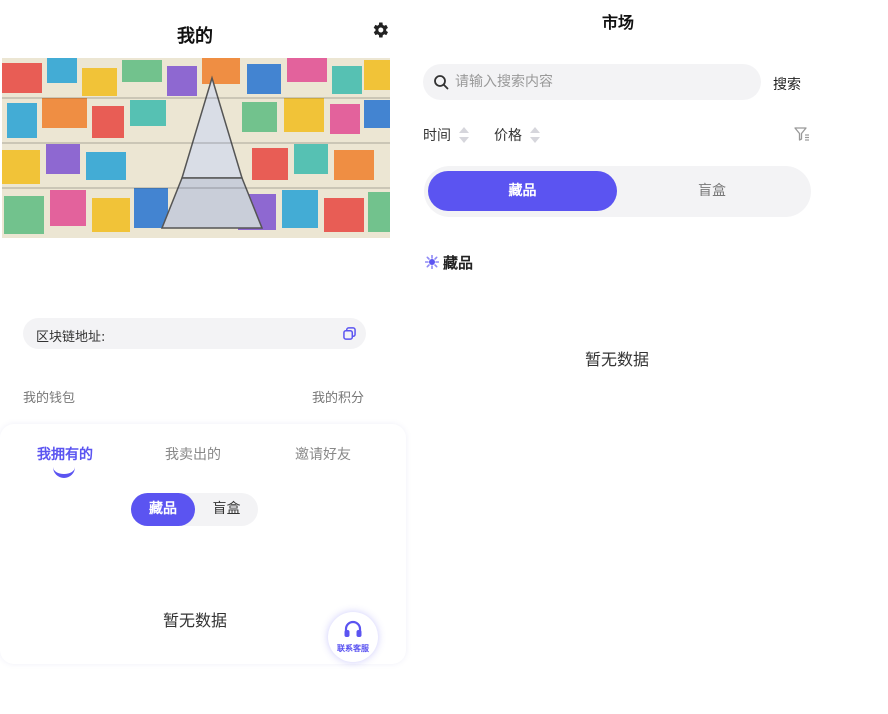 The image size is (888, 714). What do you see at coordinates (163, 509) in the screenshot?
I see `segment-collectibles: 藏品` at bounding box center [163, 509].